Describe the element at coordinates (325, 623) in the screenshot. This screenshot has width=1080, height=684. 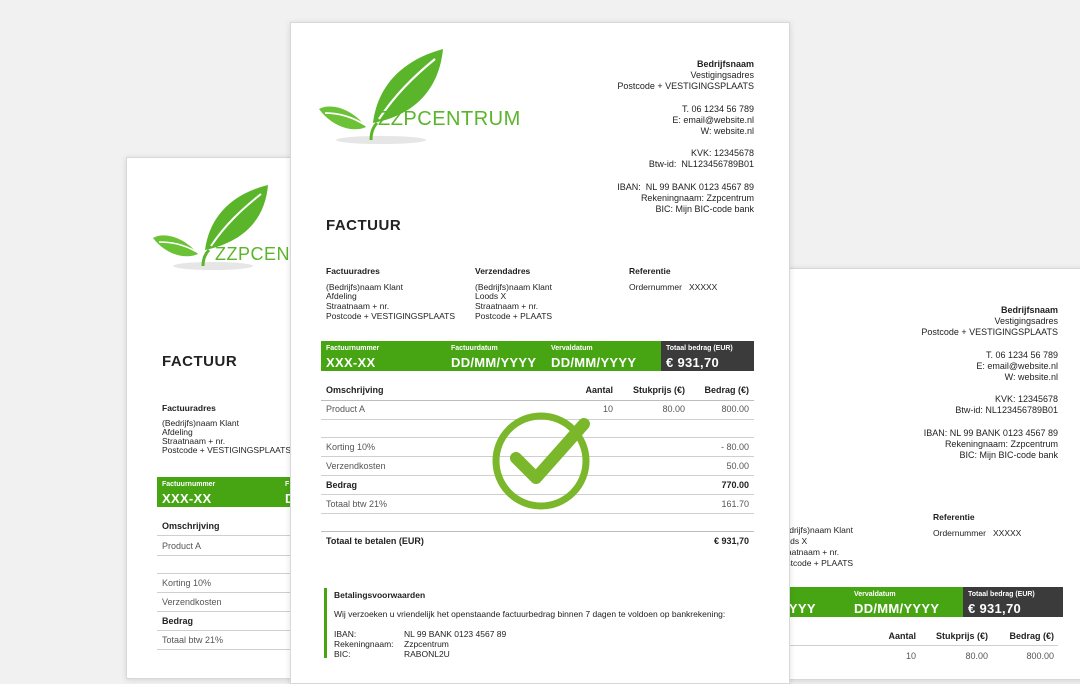
I see `payment-terms-accent` at that location.